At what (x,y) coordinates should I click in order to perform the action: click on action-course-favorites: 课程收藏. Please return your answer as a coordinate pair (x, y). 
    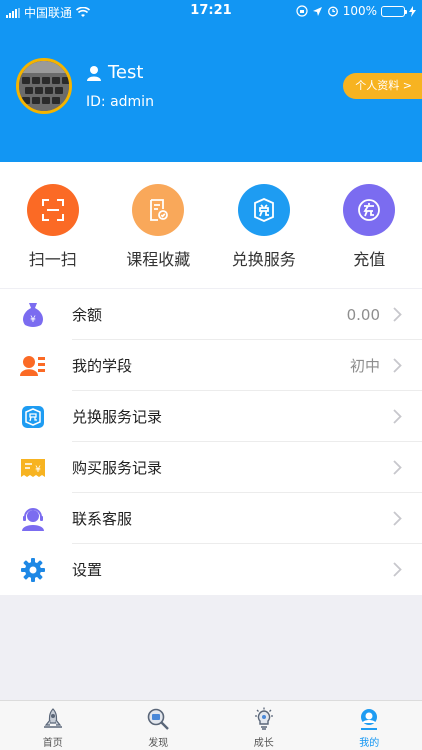
    Looking at the image, I should click on (159, 225).